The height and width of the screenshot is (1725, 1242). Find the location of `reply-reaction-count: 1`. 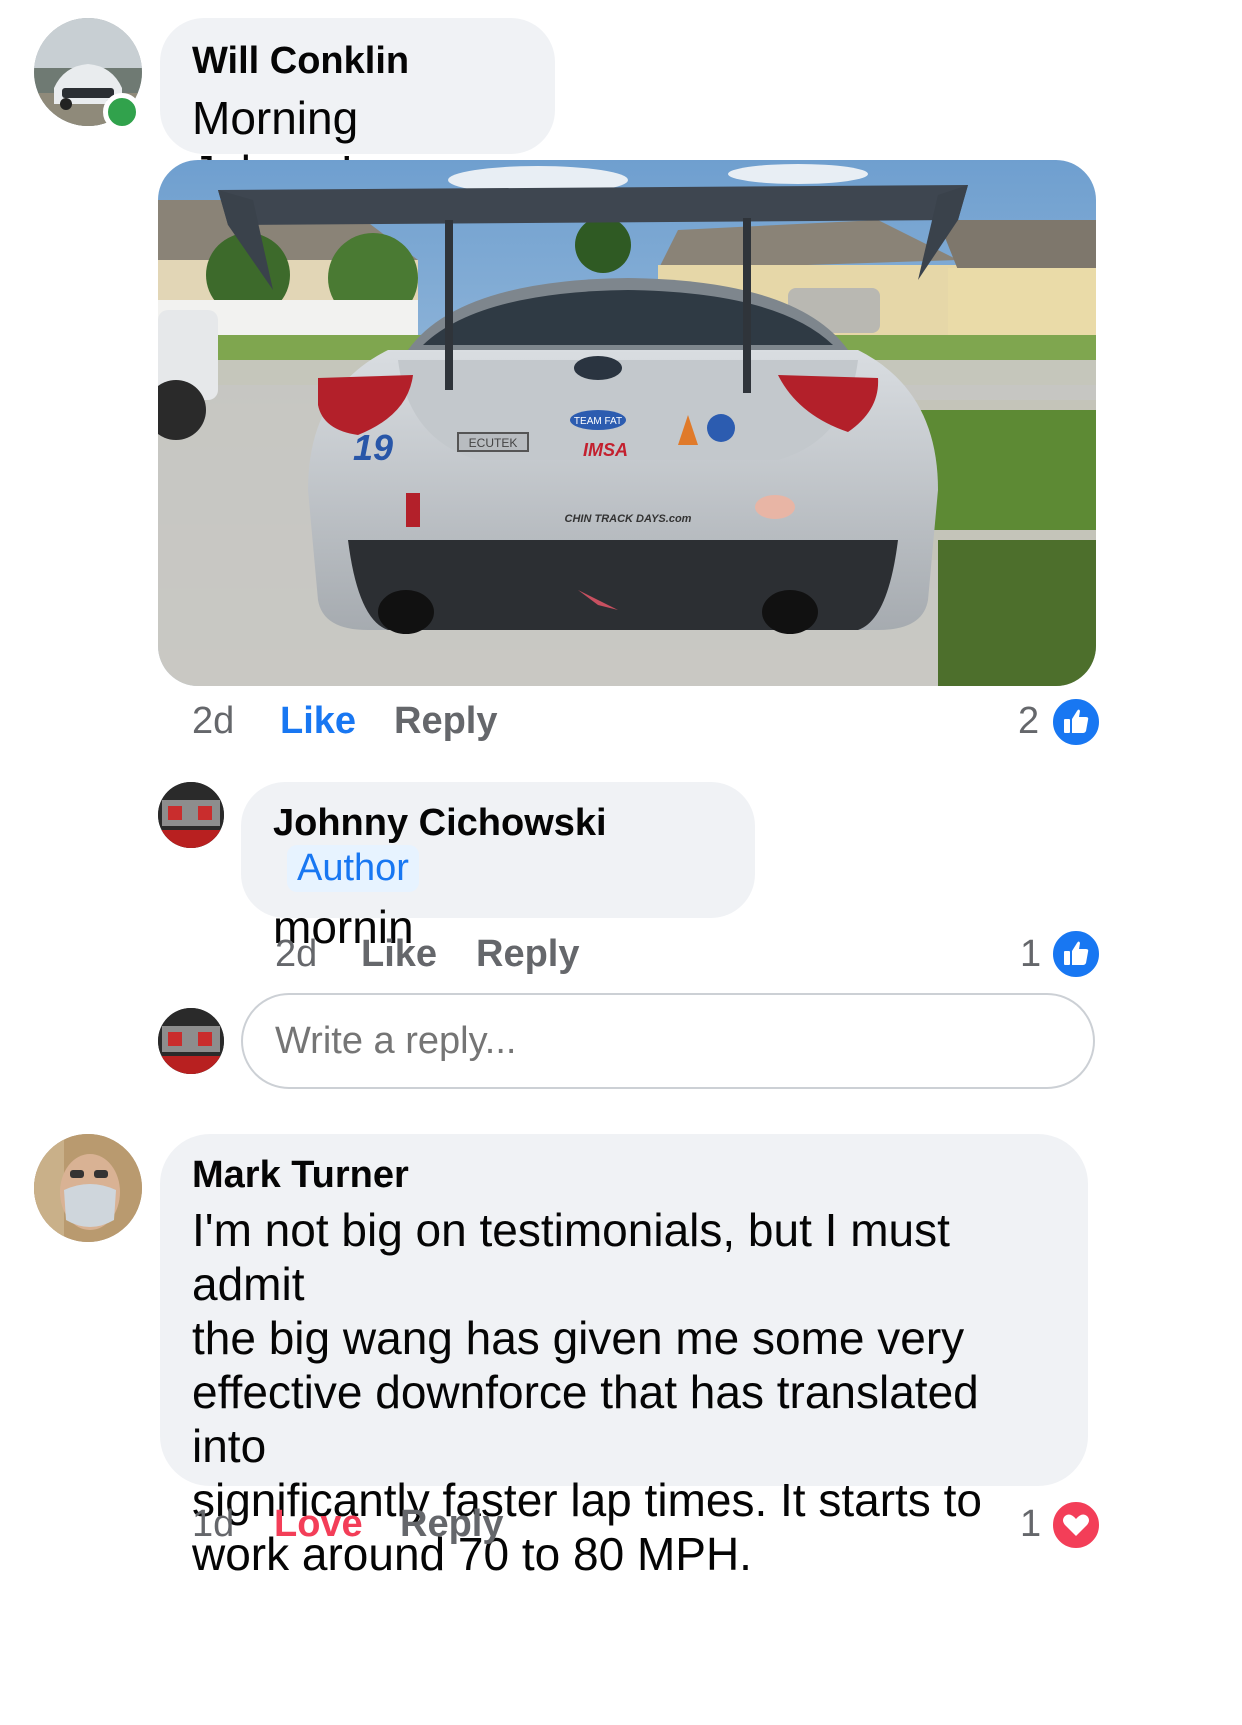

reply-reaction-count: 1 is located at coordinates (1030, 954).